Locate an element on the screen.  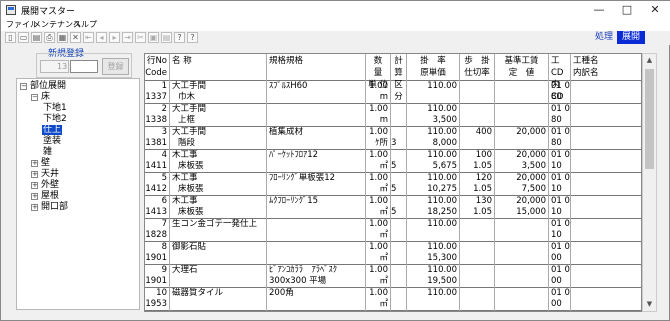
cell-rate: 110.00 8,000 is located at coordinates (433, 138).